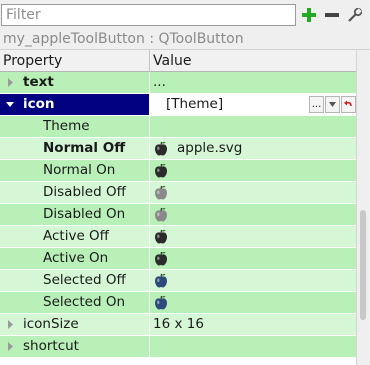  I want to click on reset-arrow-icon, so click(348, 103).